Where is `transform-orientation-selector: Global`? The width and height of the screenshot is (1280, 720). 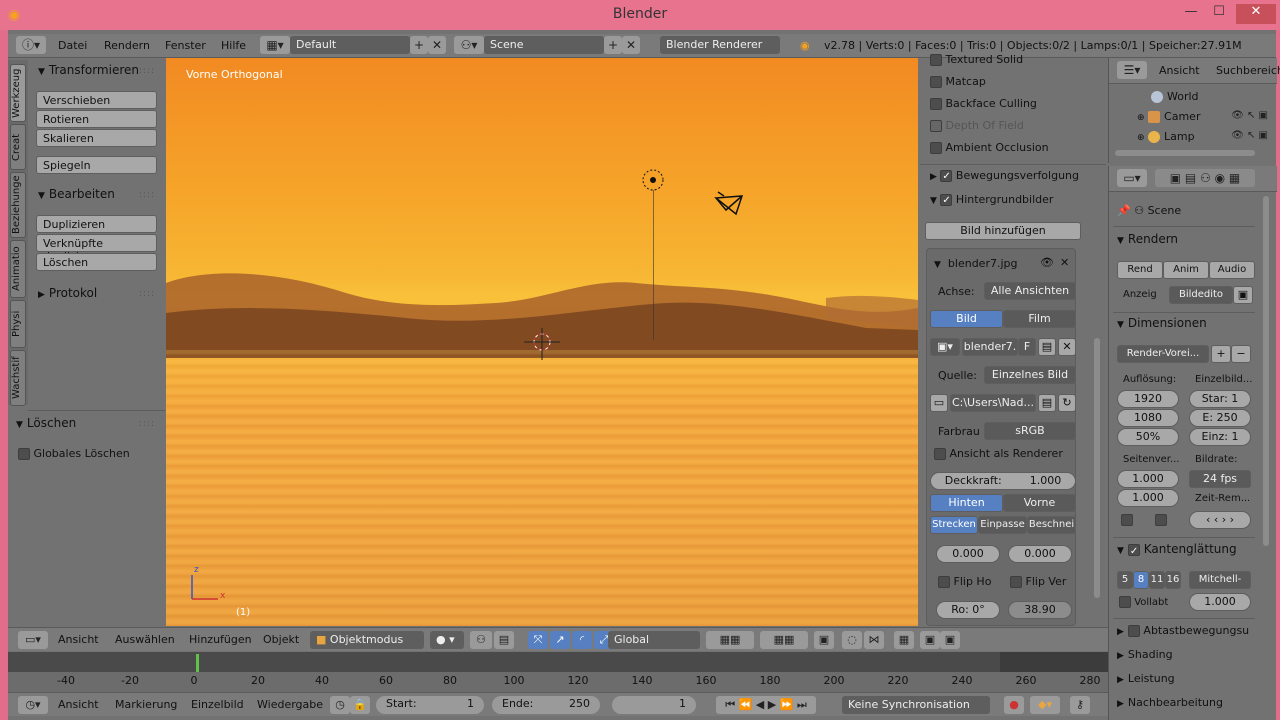 transform-orientation-selector: Global is located at coordinates (654, 640).